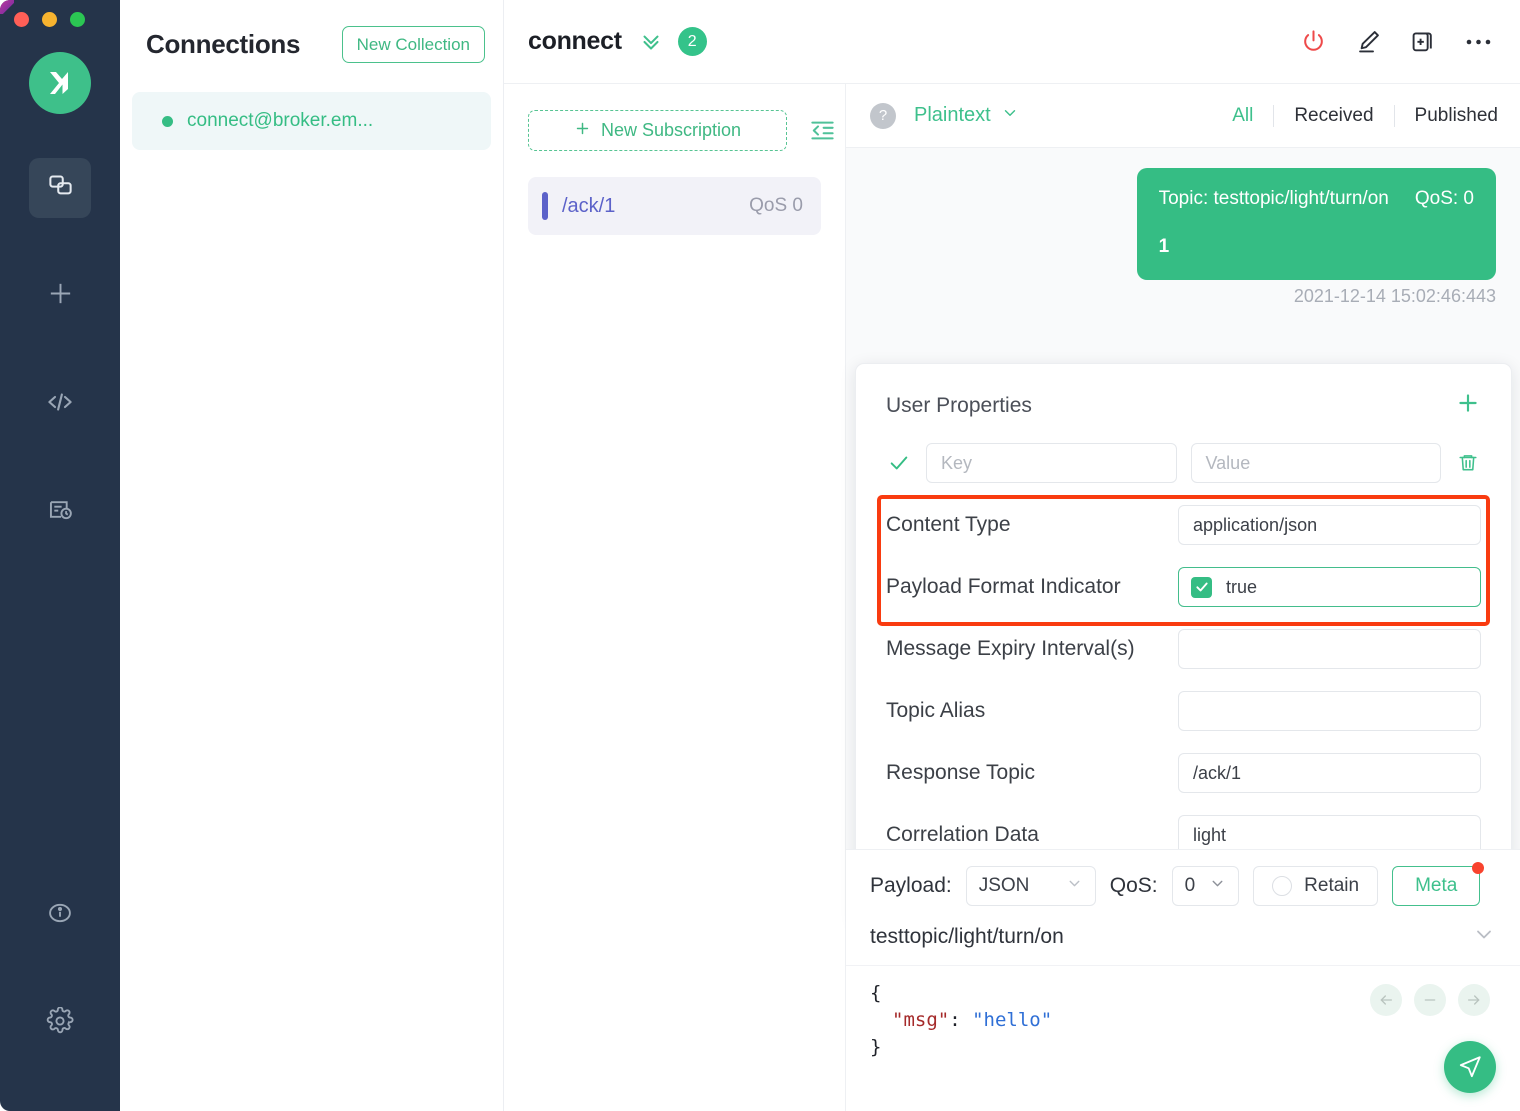 The height and width of the screenshot is (1111, 1520). I want to click on topic-alias-input, so click(1329, 711).